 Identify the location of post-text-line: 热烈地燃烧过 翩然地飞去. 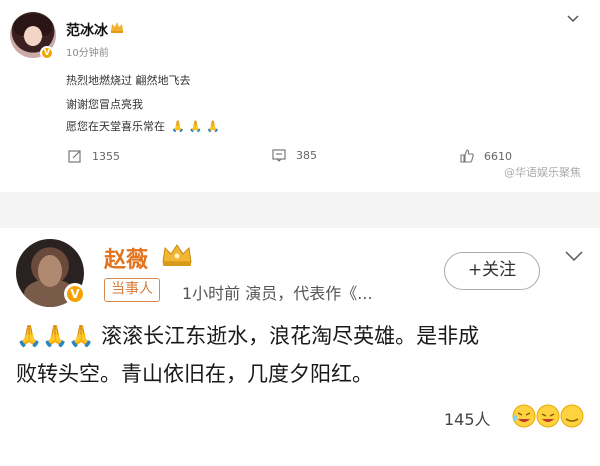
(128, 80).